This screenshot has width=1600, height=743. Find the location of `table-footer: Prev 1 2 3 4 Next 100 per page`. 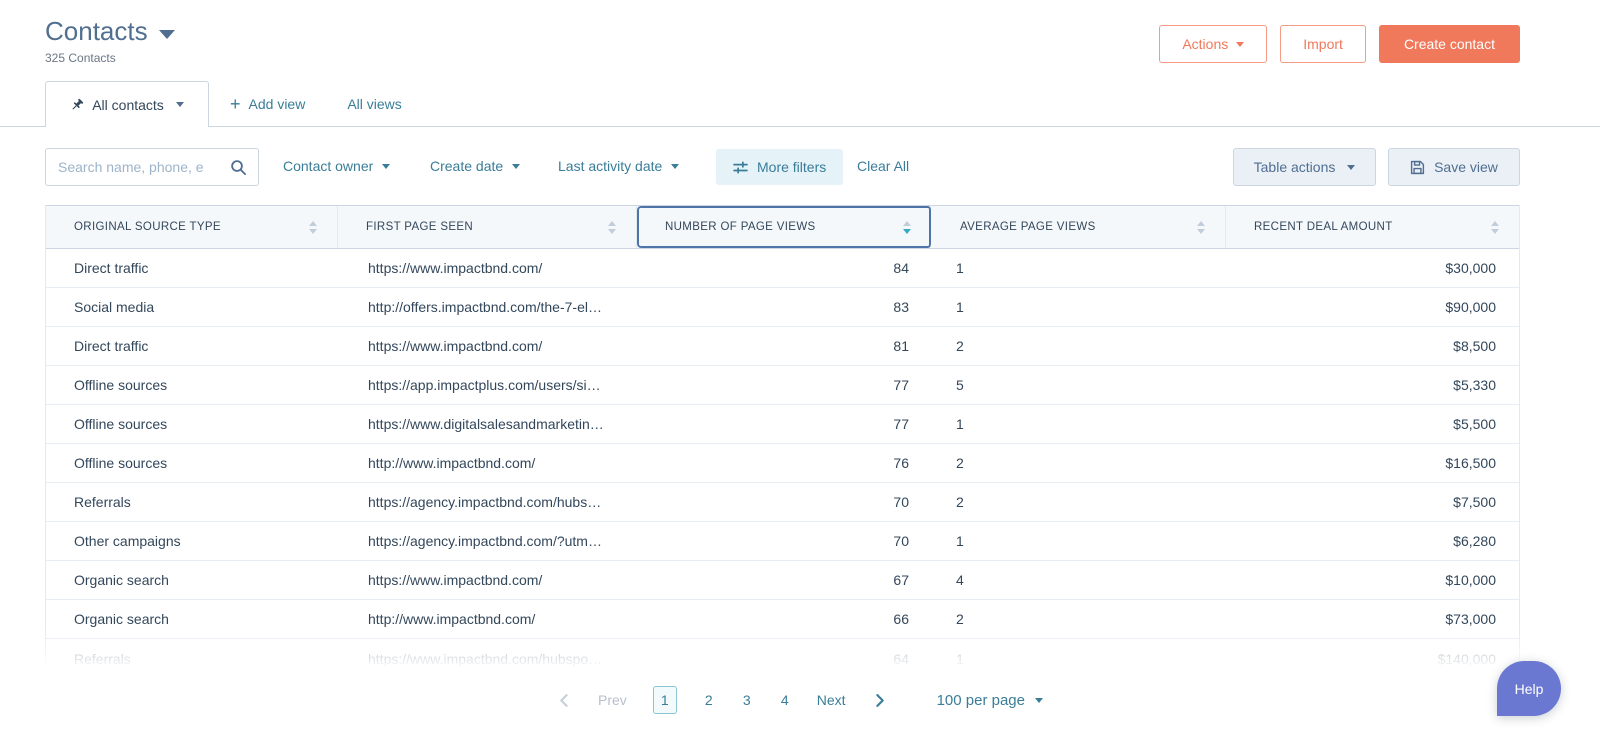

table-footer: Prev 1 2 3 4 Next 100 per page is located at coordinates (800, 700).